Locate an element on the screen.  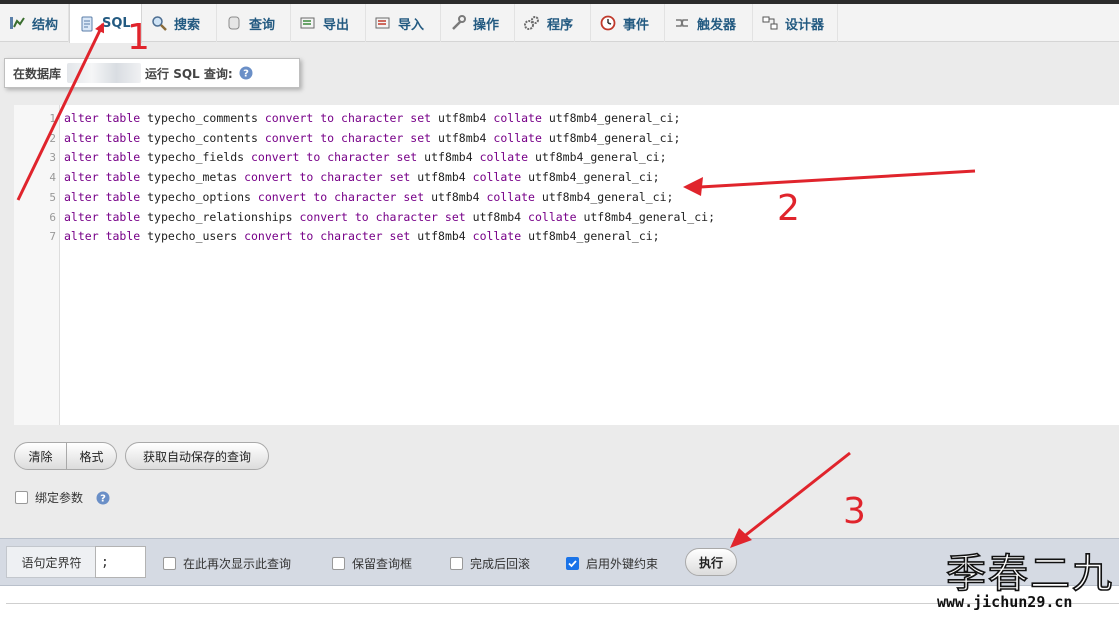
show-query-again-checkbox is located at coordinates (169, 563).